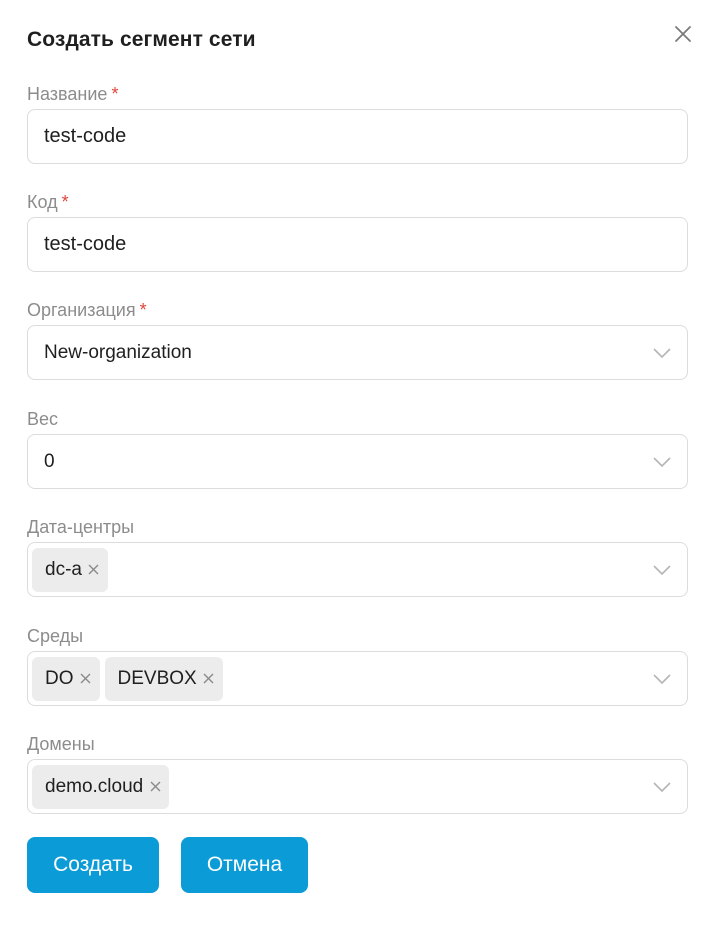 The image size is (715, 948). I want to click on tag-chip: DEVBOX, so click(163, 678).